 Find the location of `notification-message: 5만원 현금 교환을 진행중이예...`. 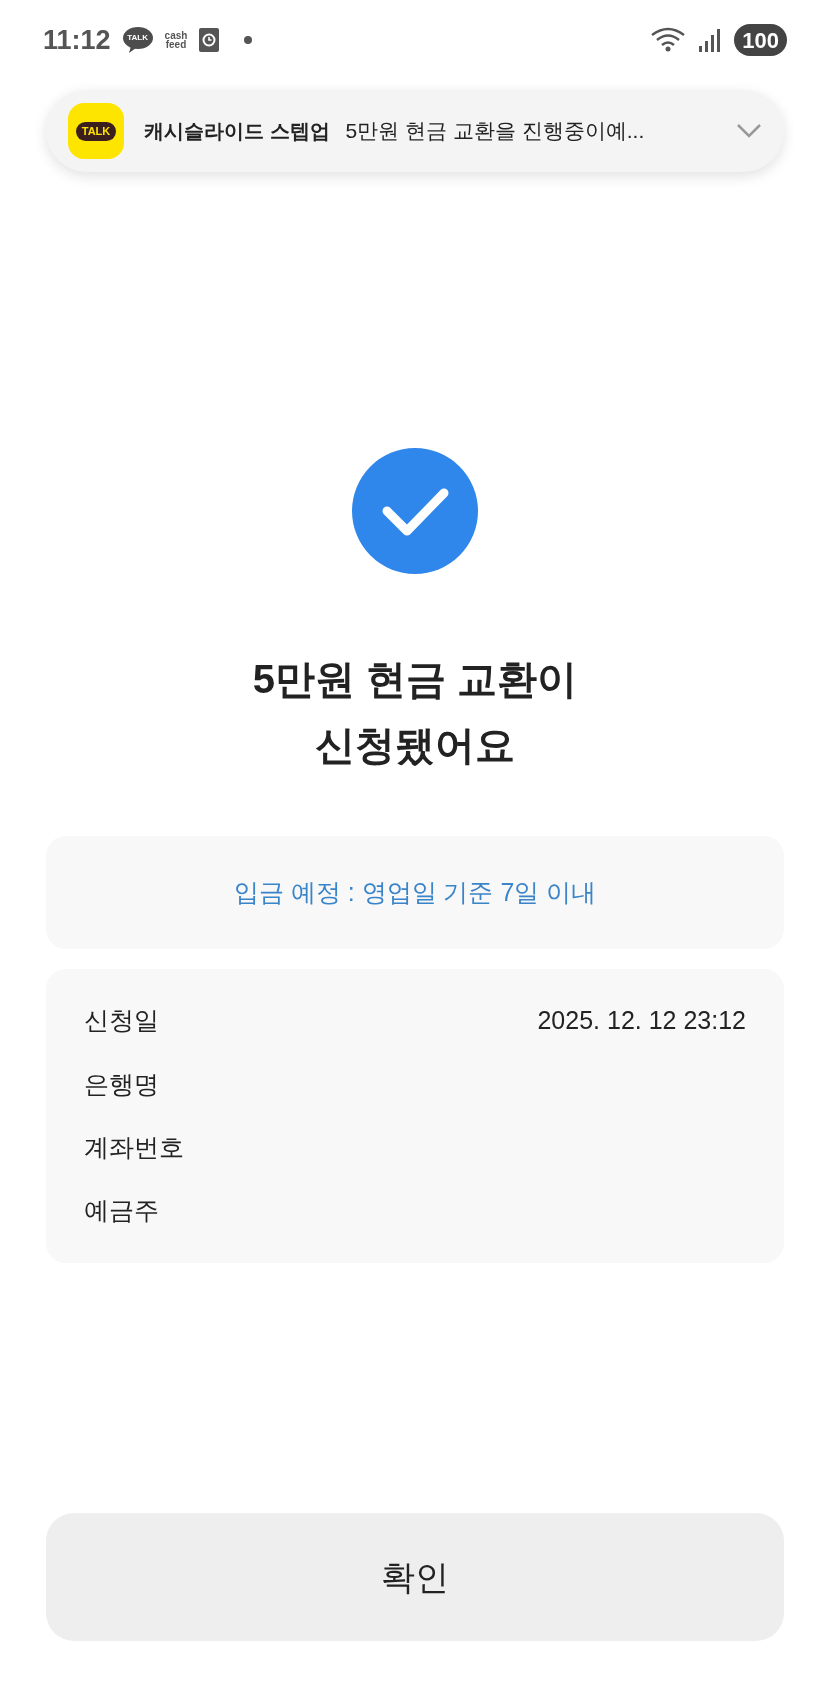

notification-message: 5만원 현금 교환을 진행중이예... is located at coordinates (495, 131).